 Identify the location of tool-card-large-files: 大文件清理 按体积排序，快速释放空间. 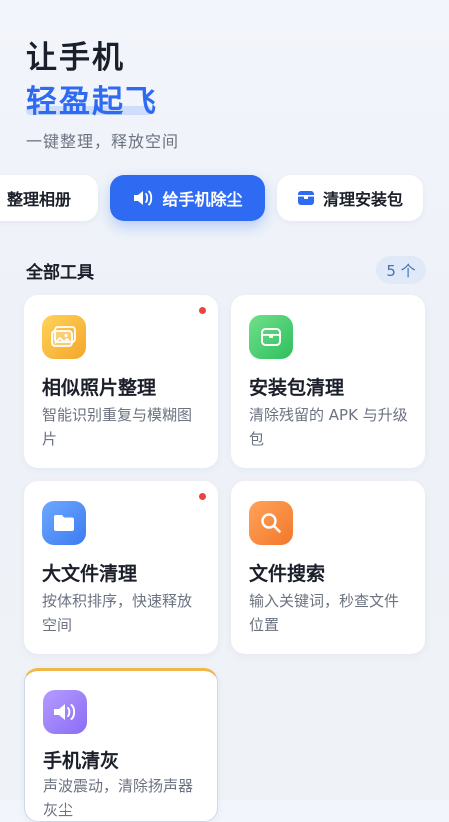
(121, 567).